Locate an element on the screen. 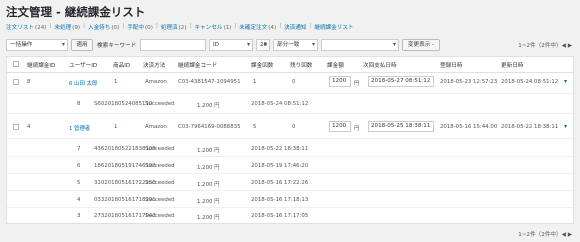 The image size is (580, 242). subnav-orders: 注文リスト(24) is located at coordinates (26, 27).